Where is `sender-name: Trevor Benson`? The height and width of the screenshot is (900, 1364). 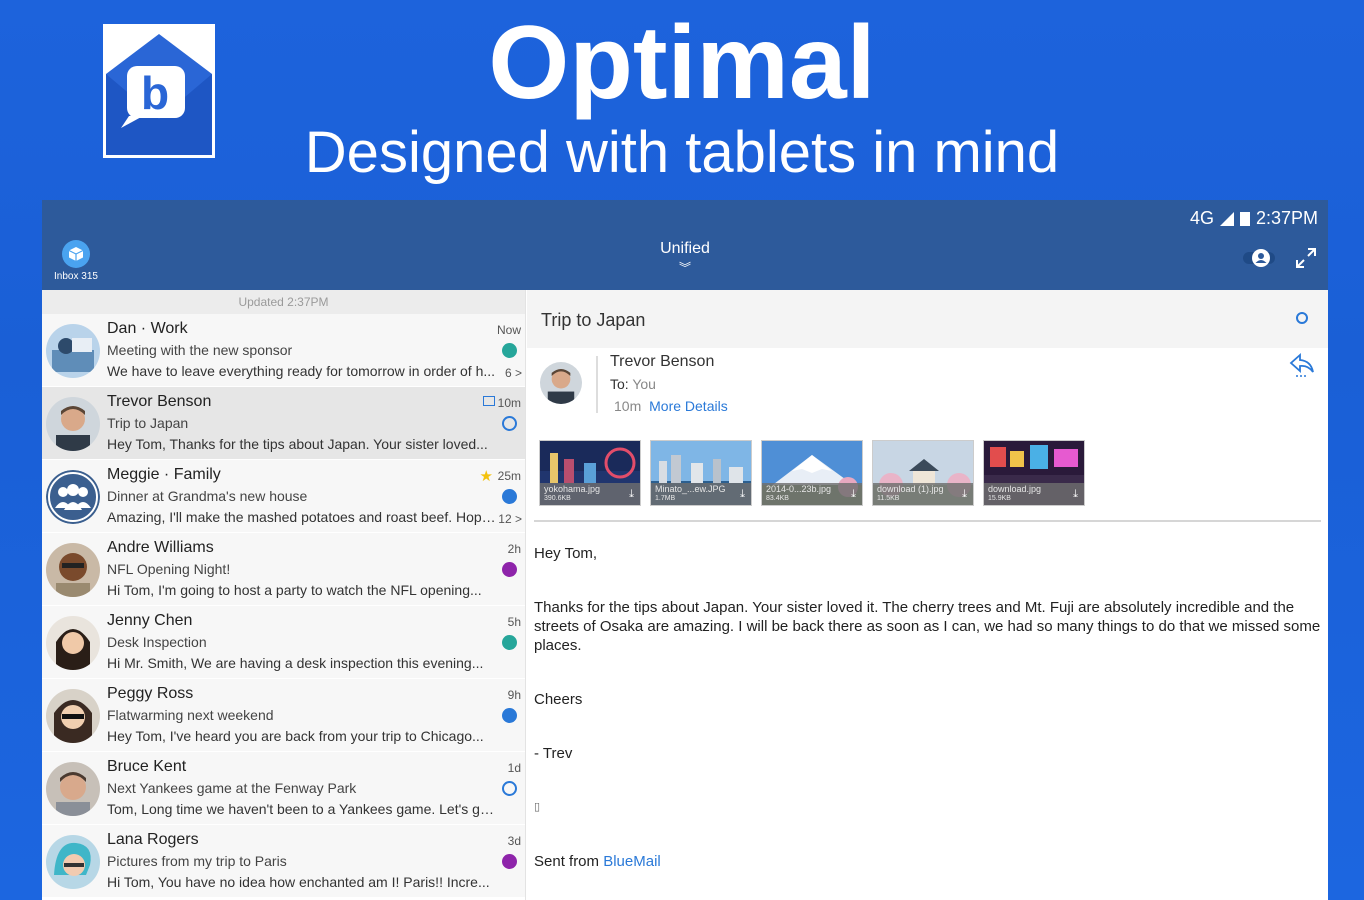
sender-name: Trevor Benson is located at coordinates (159, 401).